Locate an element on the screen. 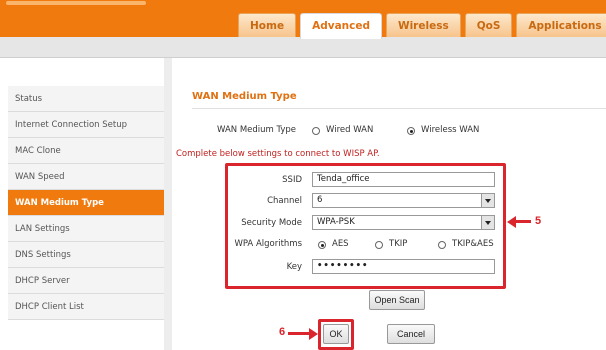 This screenshot has width=606, height=350. security-mode-label: Security Mode is located at coordinates (271, 223).